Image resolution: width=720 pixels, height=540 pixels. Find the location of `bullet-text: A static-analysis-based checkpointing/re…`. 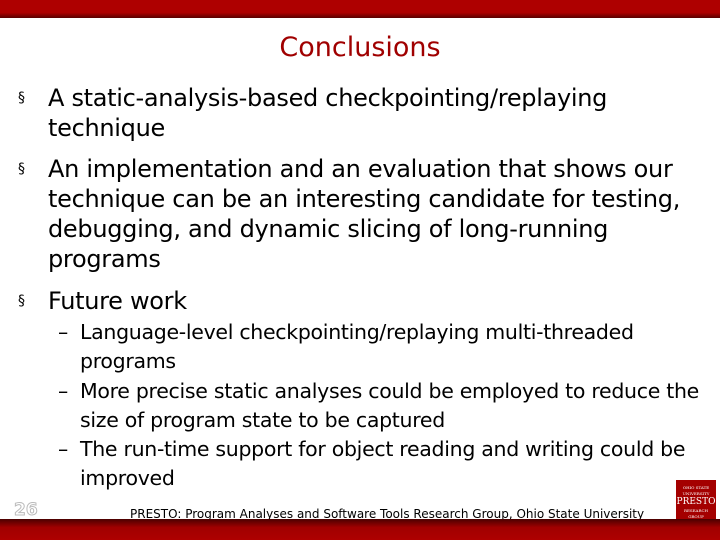

bullet-text: A static-analysis-based checkpointing/re… is located at coordinates (328, 113).